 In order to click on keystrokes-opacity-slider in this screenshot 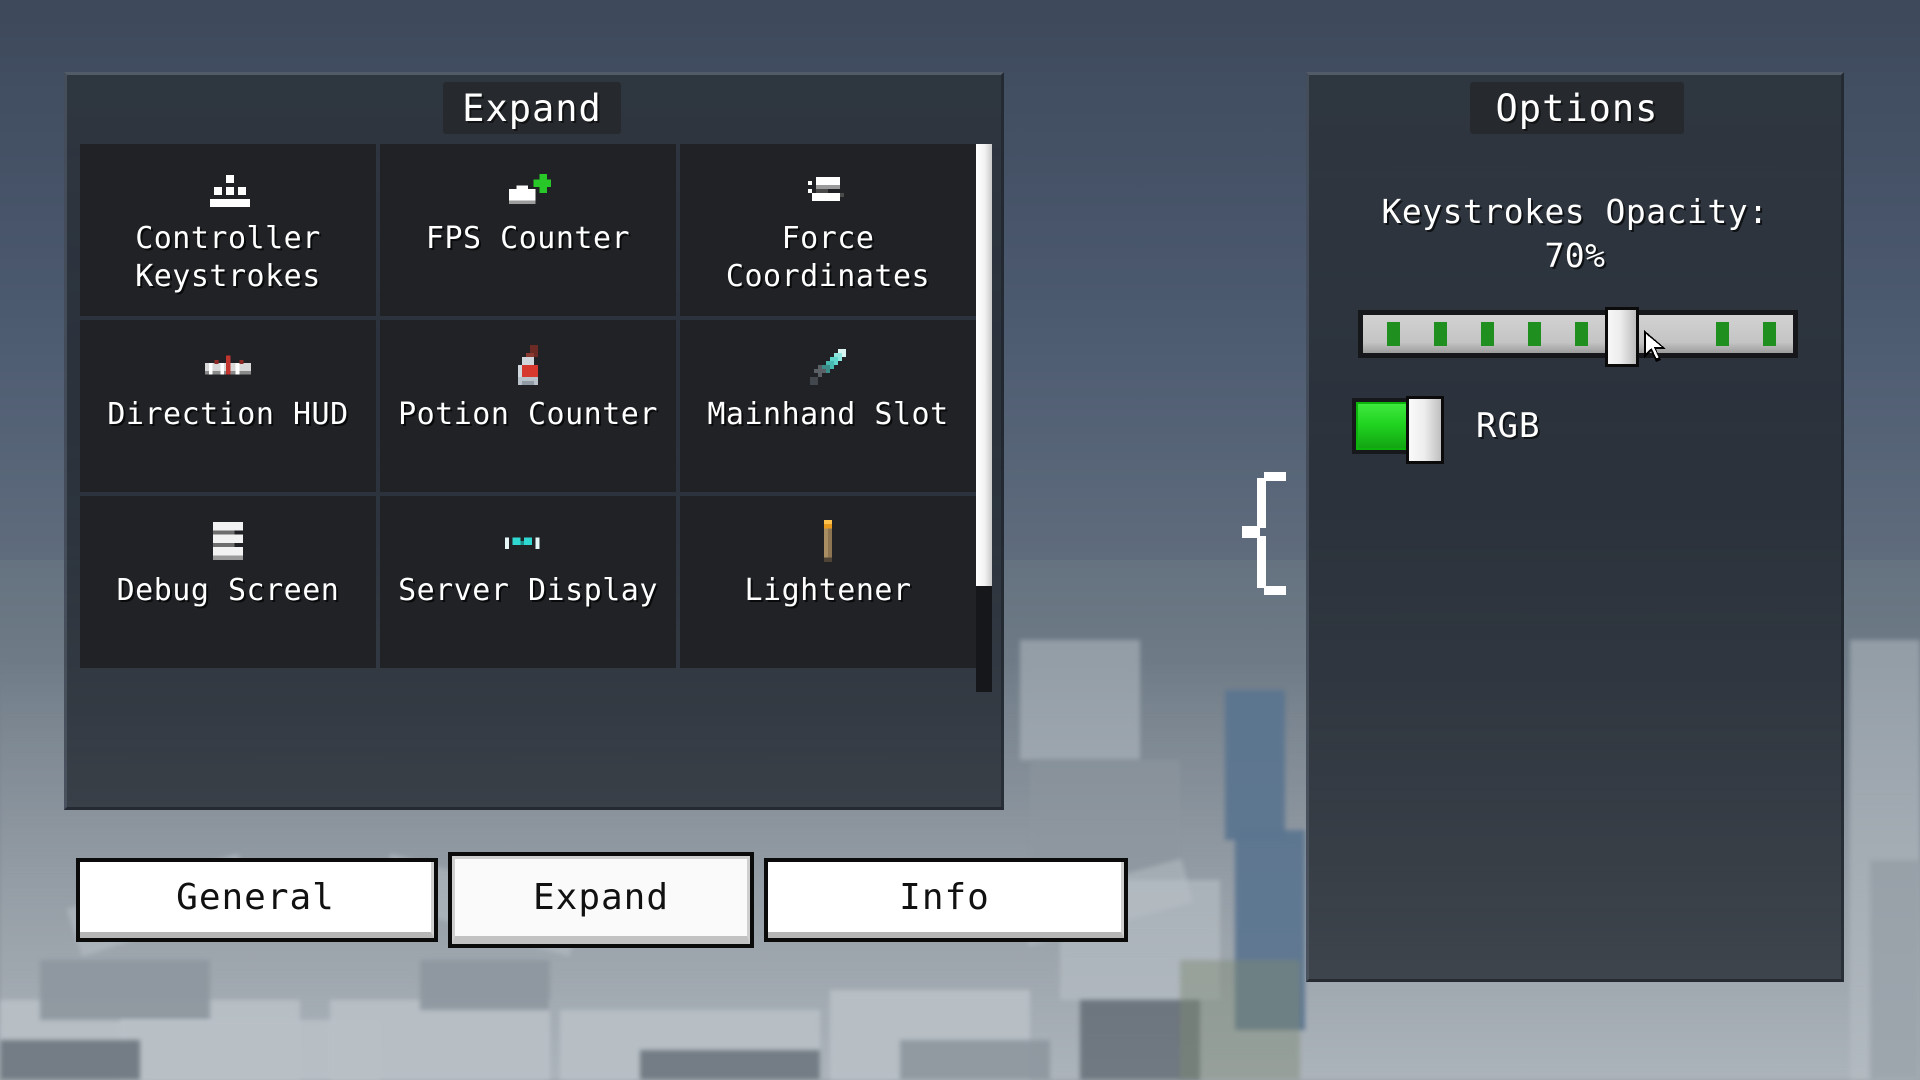, I will do `click(1578, 337)`.